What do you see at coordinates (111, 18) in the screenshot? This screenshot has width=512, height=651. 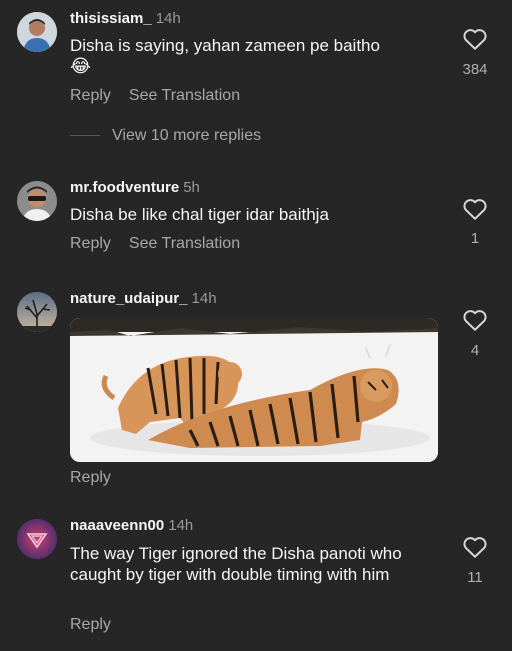 I see `username: thisissiam_` at bounding box center [111, 18].